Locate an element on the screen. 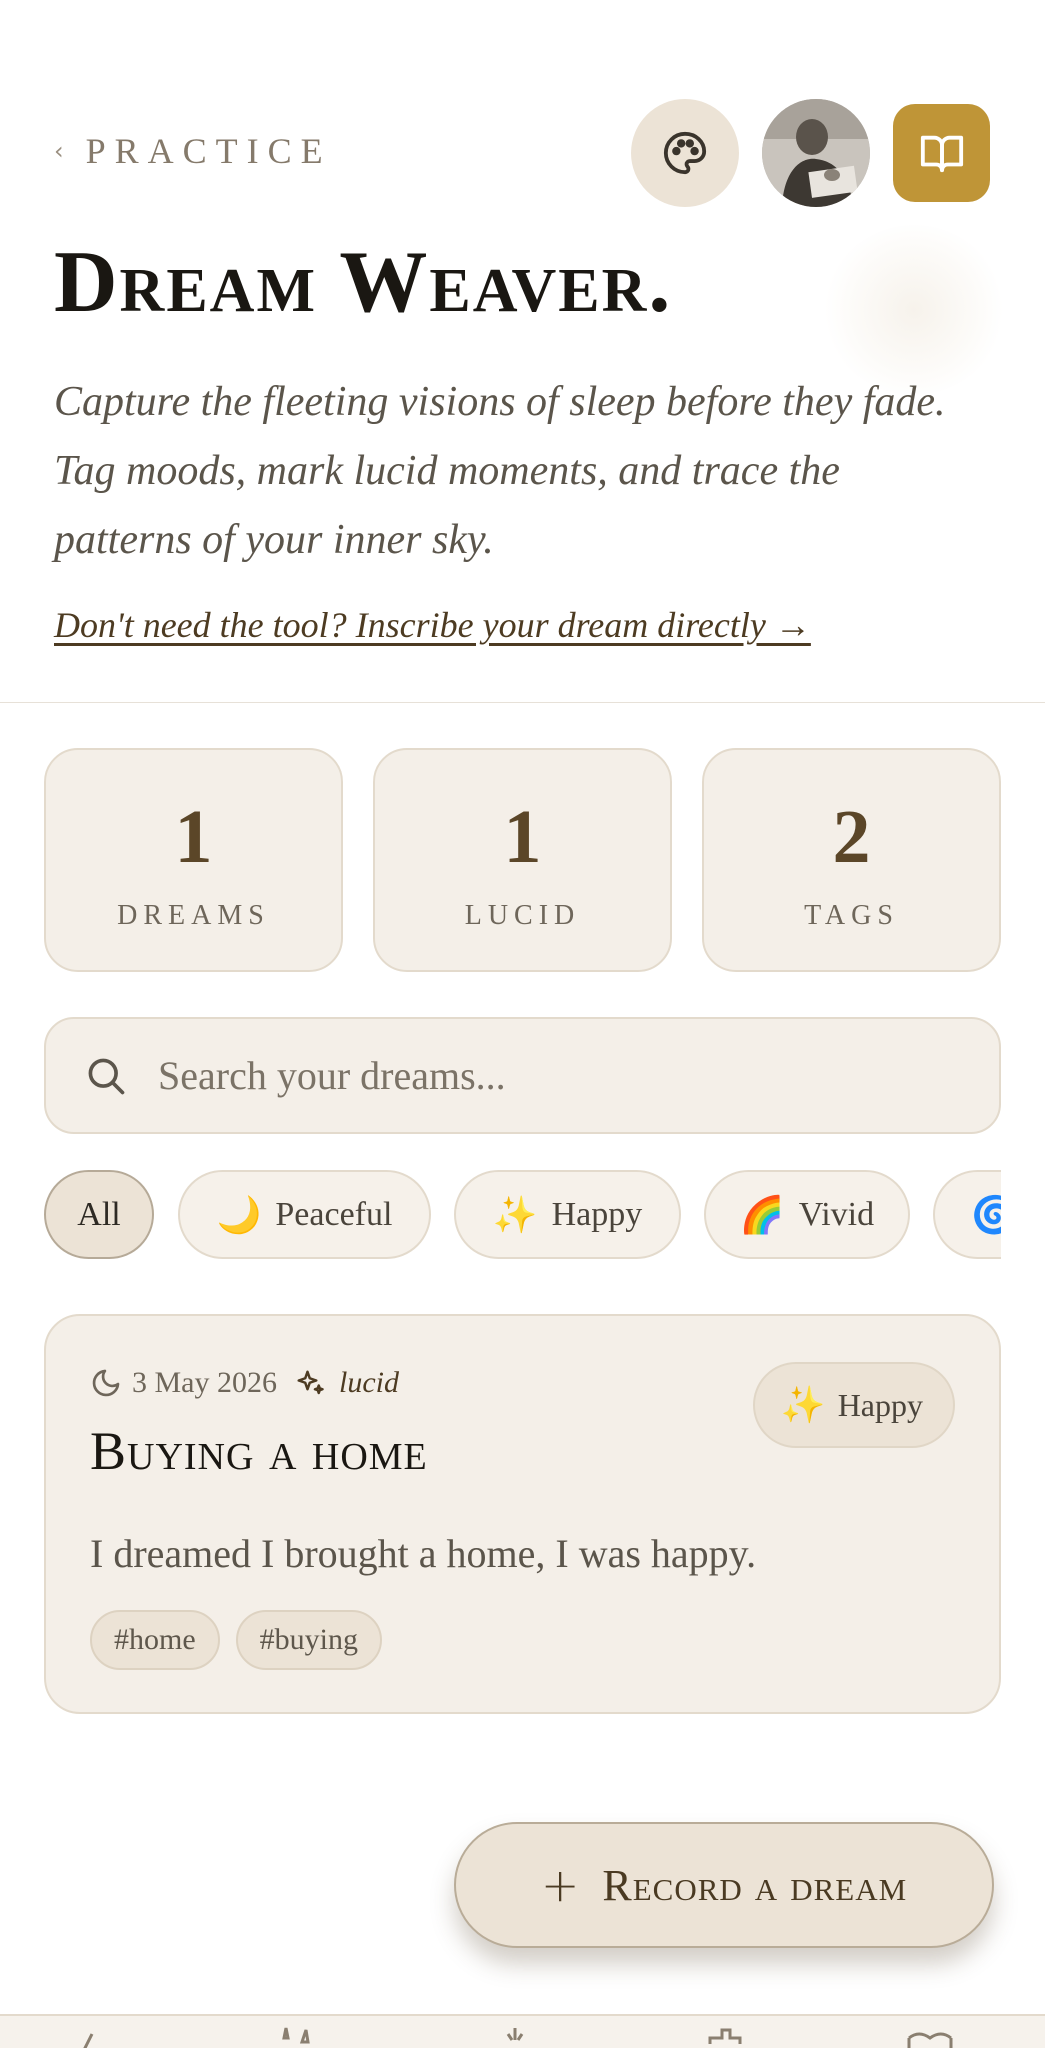 This screenshot has height=2048, width=1045. chip-label: Happy is located at coordinates (597, 1214).